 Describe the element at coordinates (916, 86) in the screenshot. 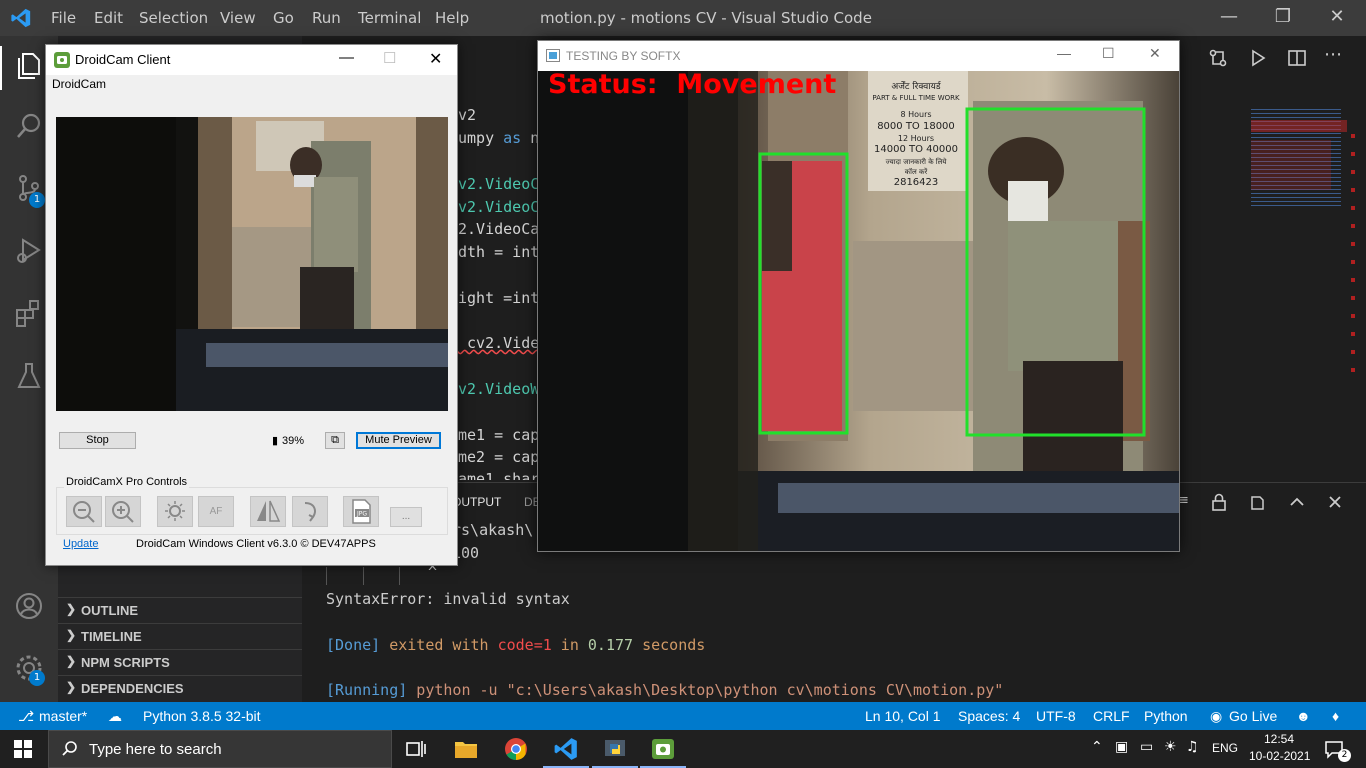

I see `poster-line: अर्जेंट रिक्वायर्ड` at that location.